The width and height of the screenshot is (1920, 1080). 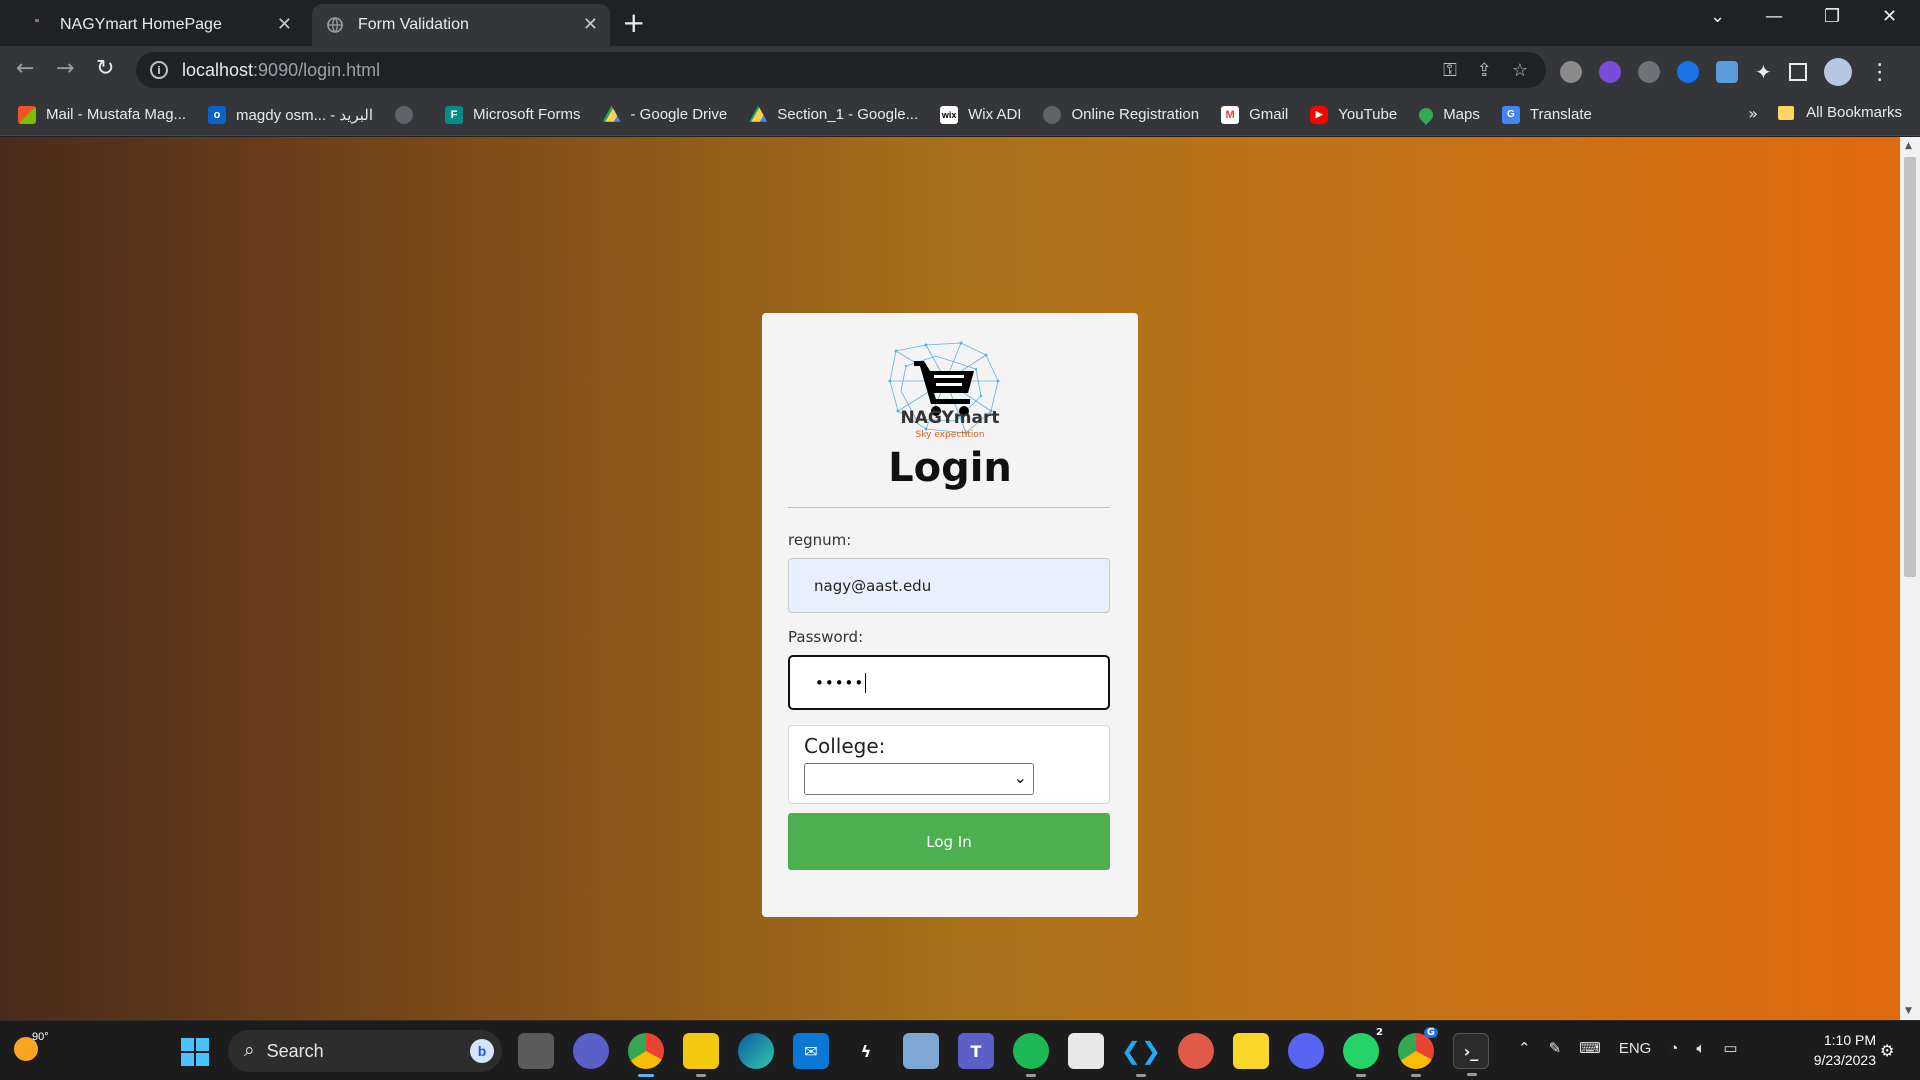 What do you see at coordinates (1524, 1048) in the screenshot?
I see `tray-chevron-up-icon: ⌃` at bounding box center [1524, 1048].